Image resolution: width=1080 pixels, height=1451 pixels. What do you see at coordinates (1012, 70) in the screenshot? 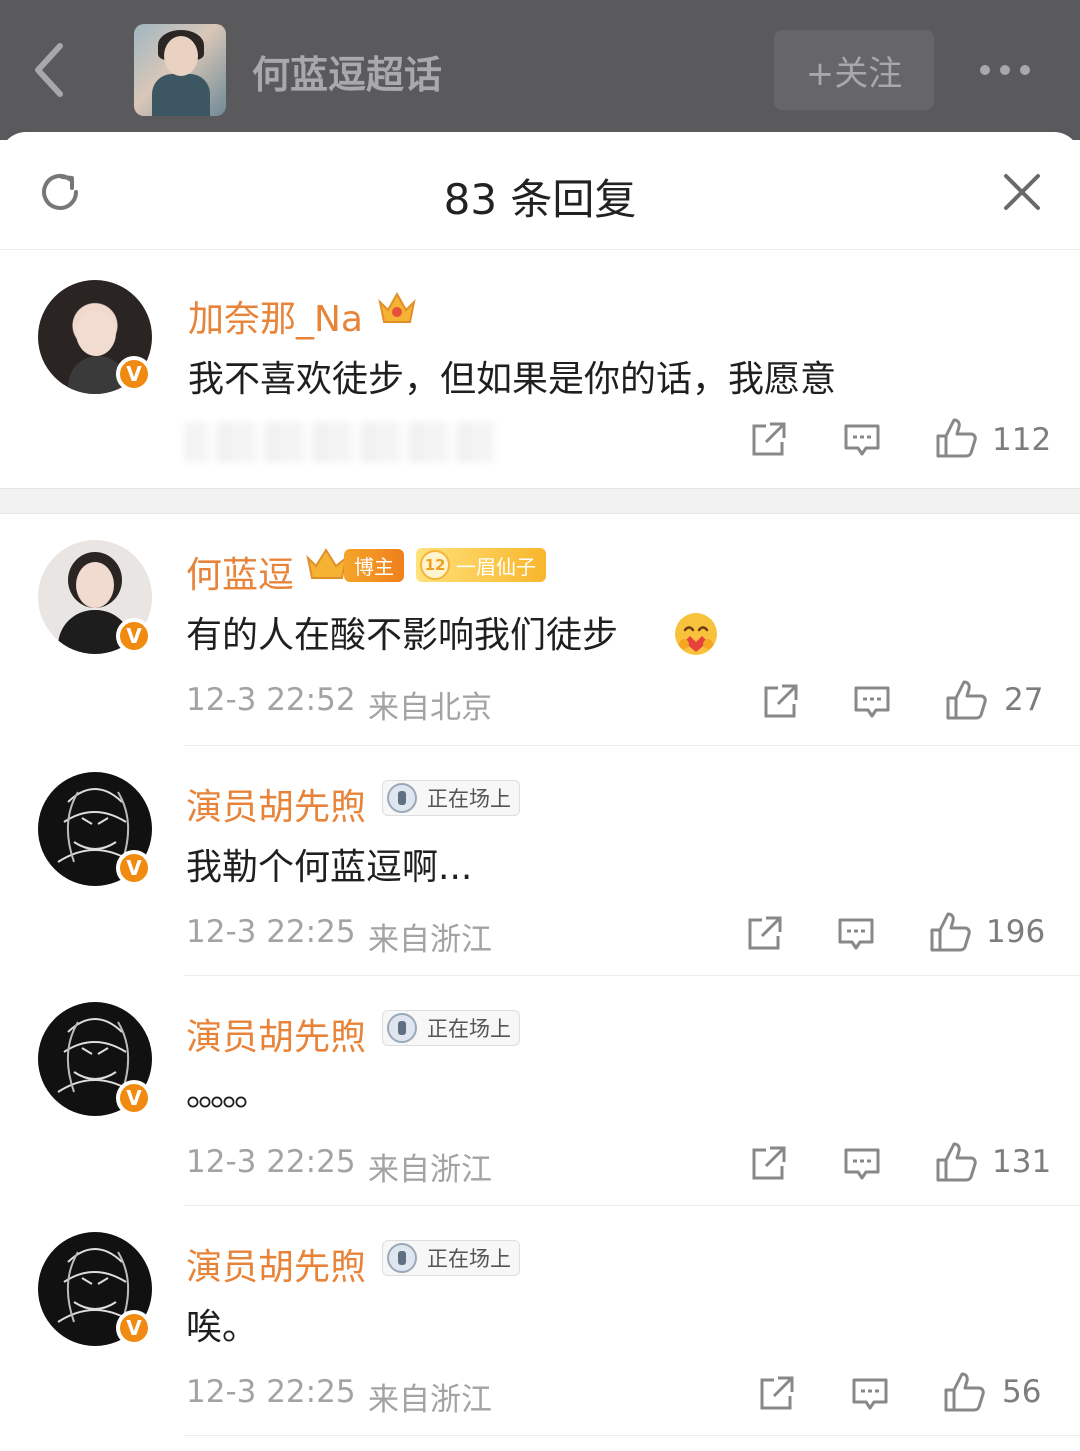
I see `more-dots-icon` at bounding box center [1012, 70].